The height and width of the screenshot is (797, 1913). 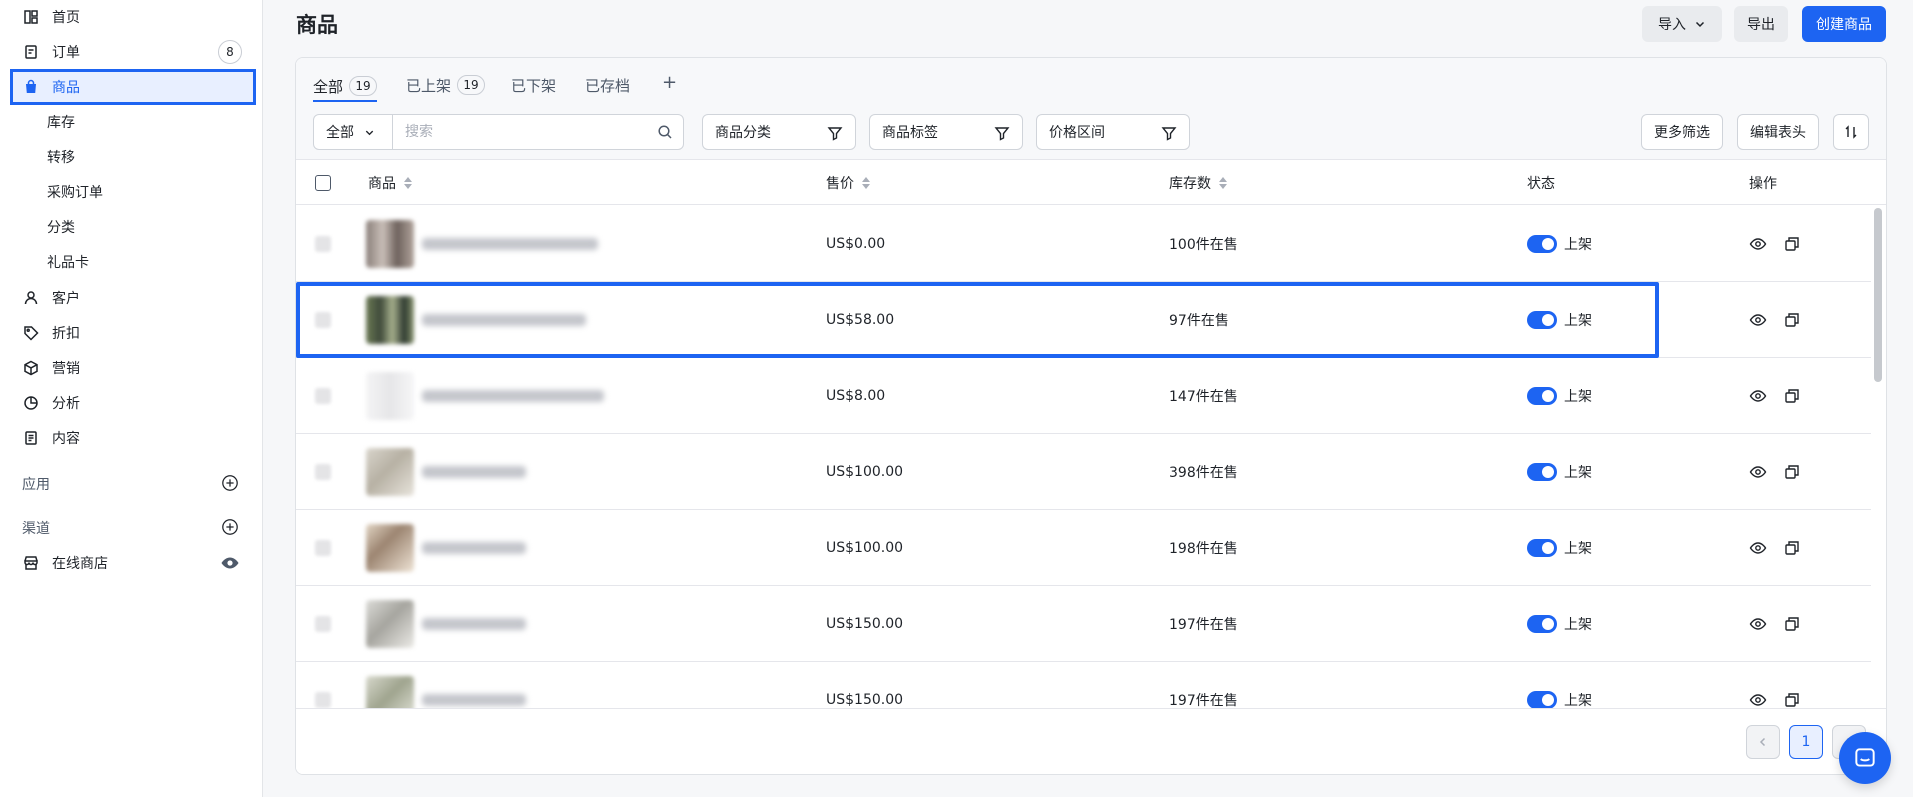 What do you see at coordinates (1091, 109) in the screenshot?
I see `filter-bar: 全部 19 已上架 19 已下架 已存档 + 全部 商品分类 商品标签 价格区` at bounding box center [1091, 109].